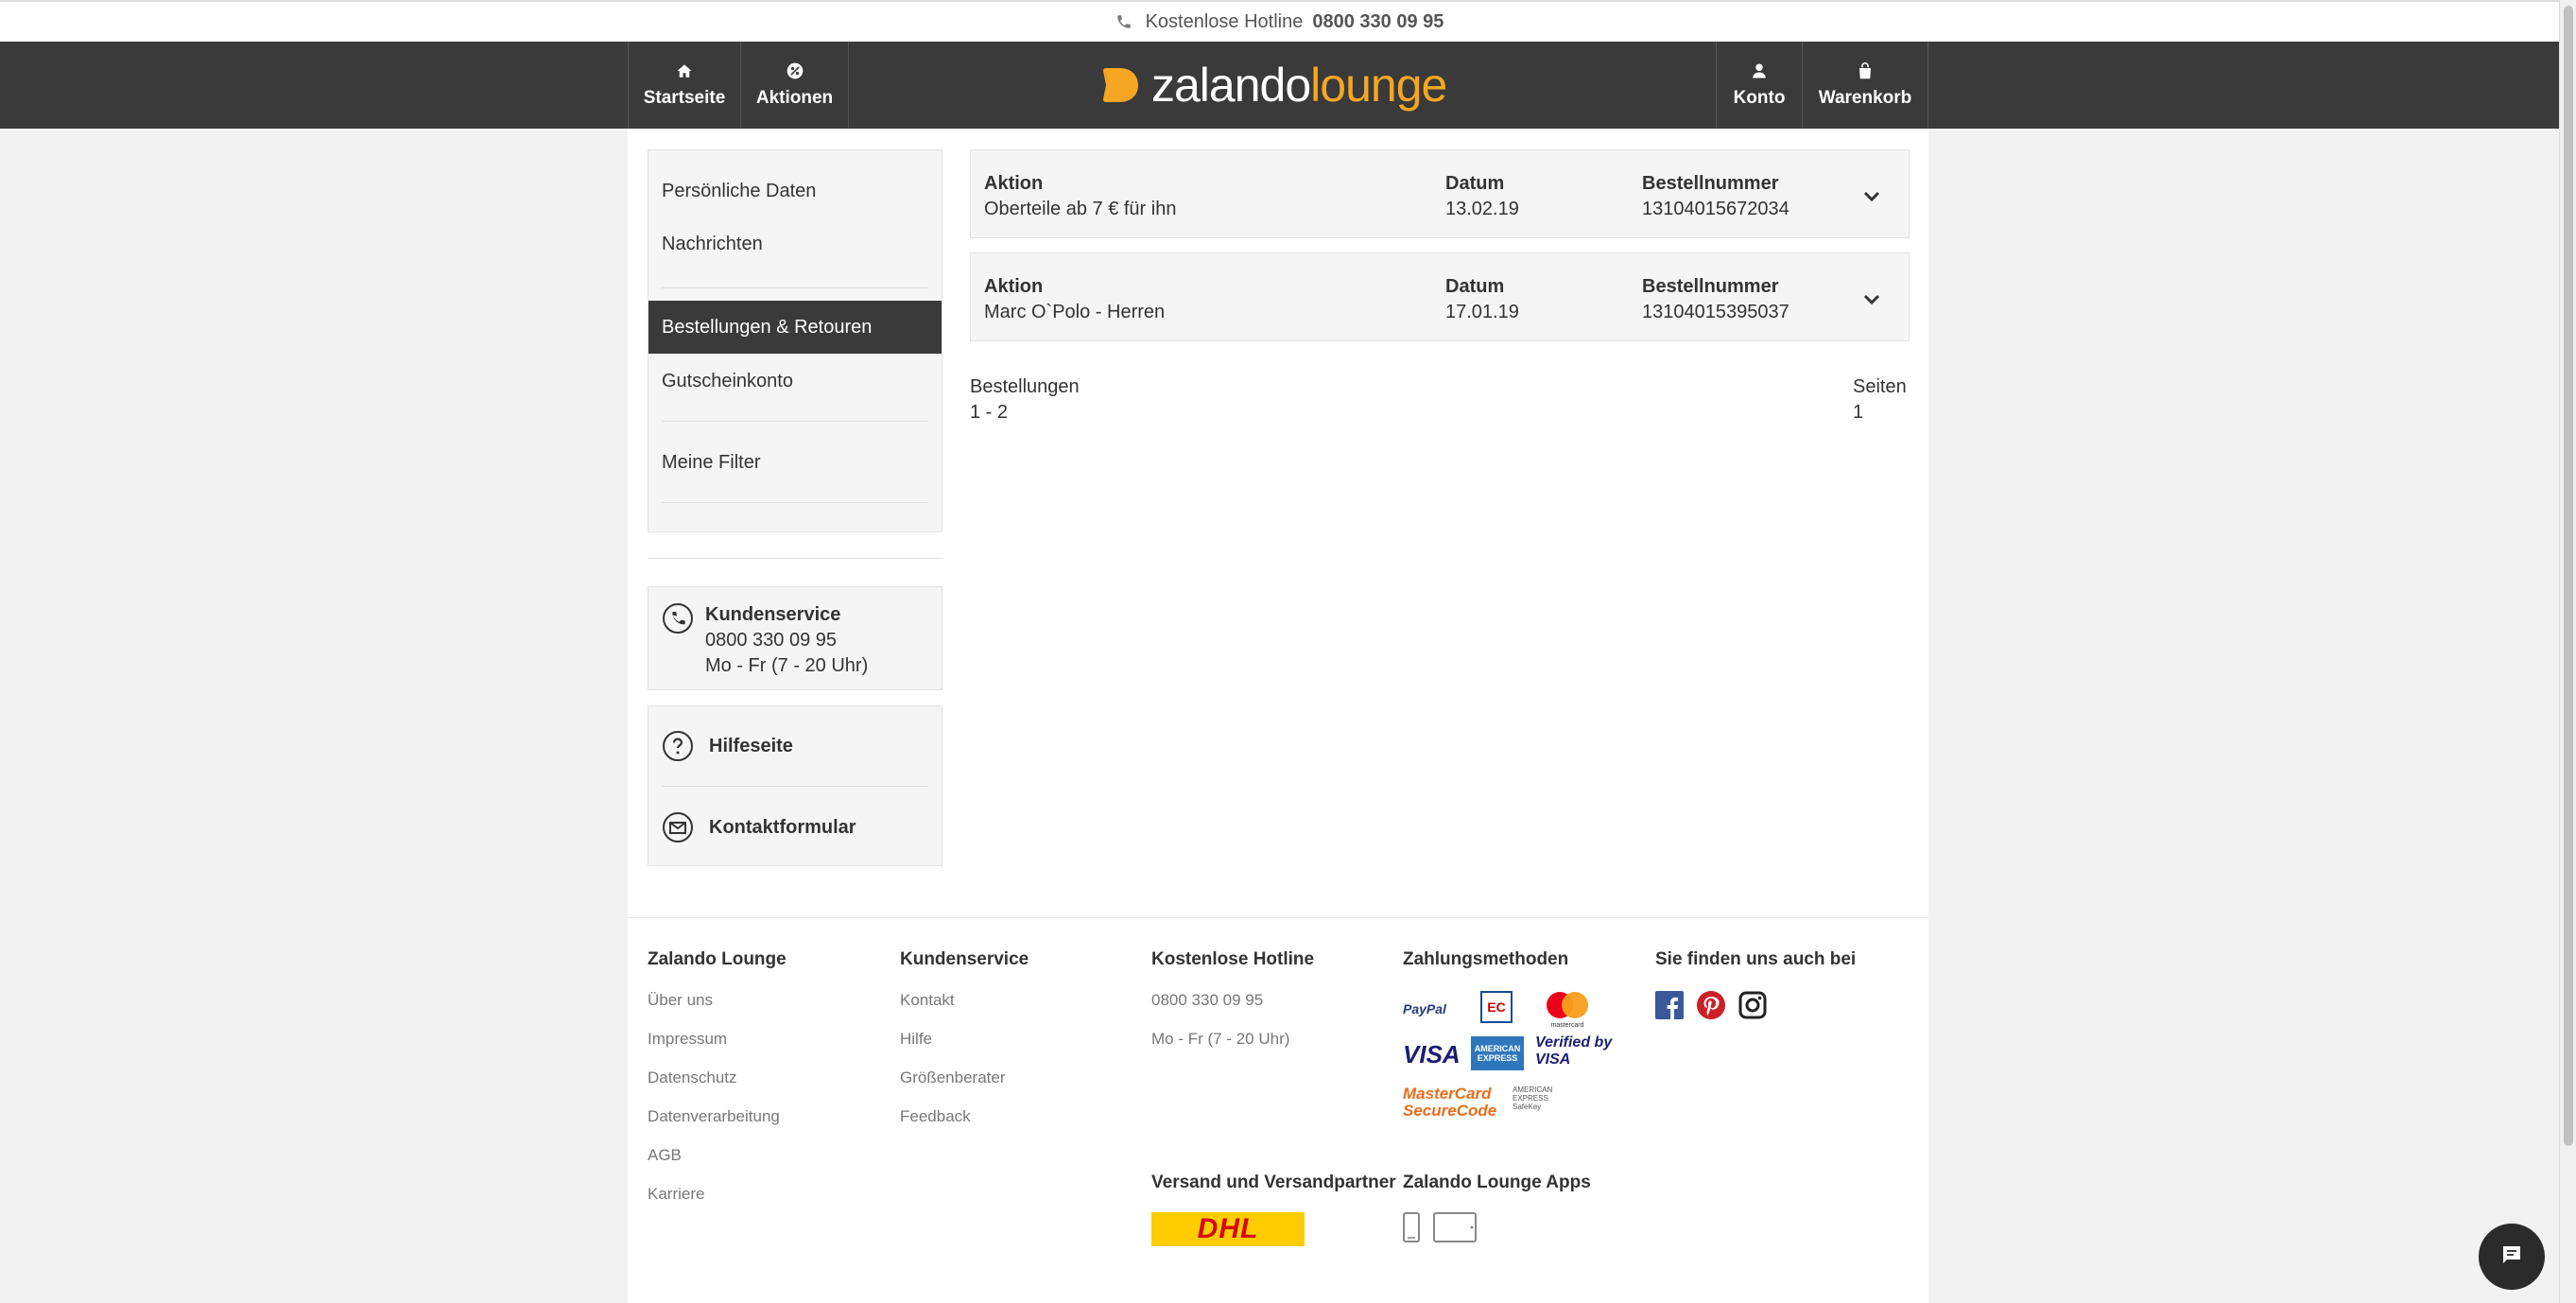 This screenshot has height=1303, width=2576. Describe the element at coordinates (1411, 1229) in the screenshot. I see `smartphone-icon` at that location.